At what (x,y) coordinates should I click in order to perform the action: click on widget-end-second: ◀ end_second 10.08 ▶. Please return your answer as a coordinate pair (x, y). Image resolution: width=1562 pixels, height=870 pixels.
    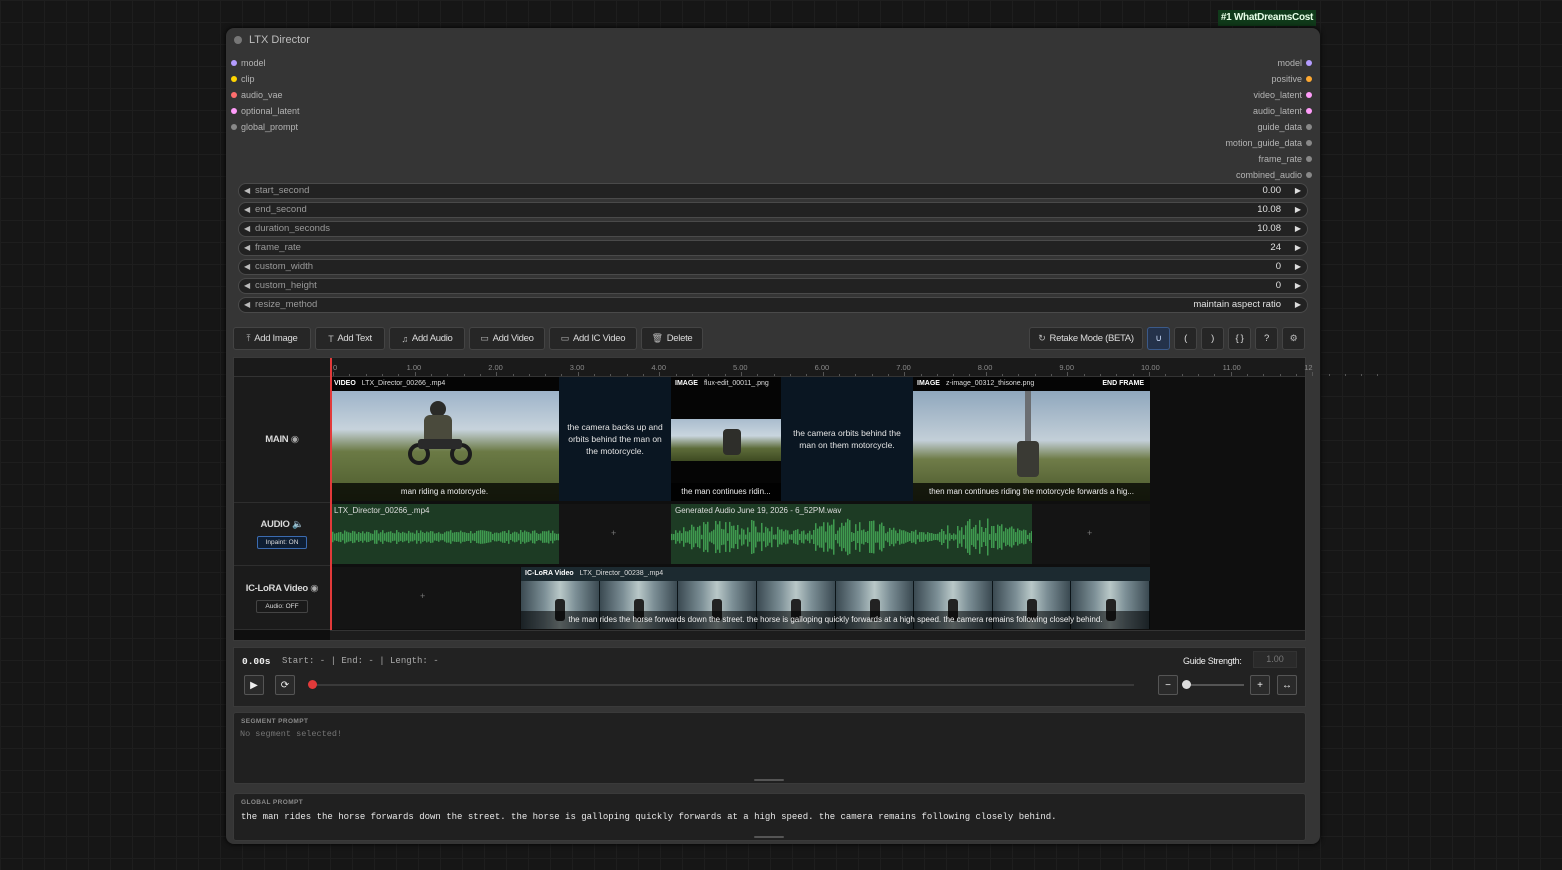
    Looking at the image, I should click on (773, 210).